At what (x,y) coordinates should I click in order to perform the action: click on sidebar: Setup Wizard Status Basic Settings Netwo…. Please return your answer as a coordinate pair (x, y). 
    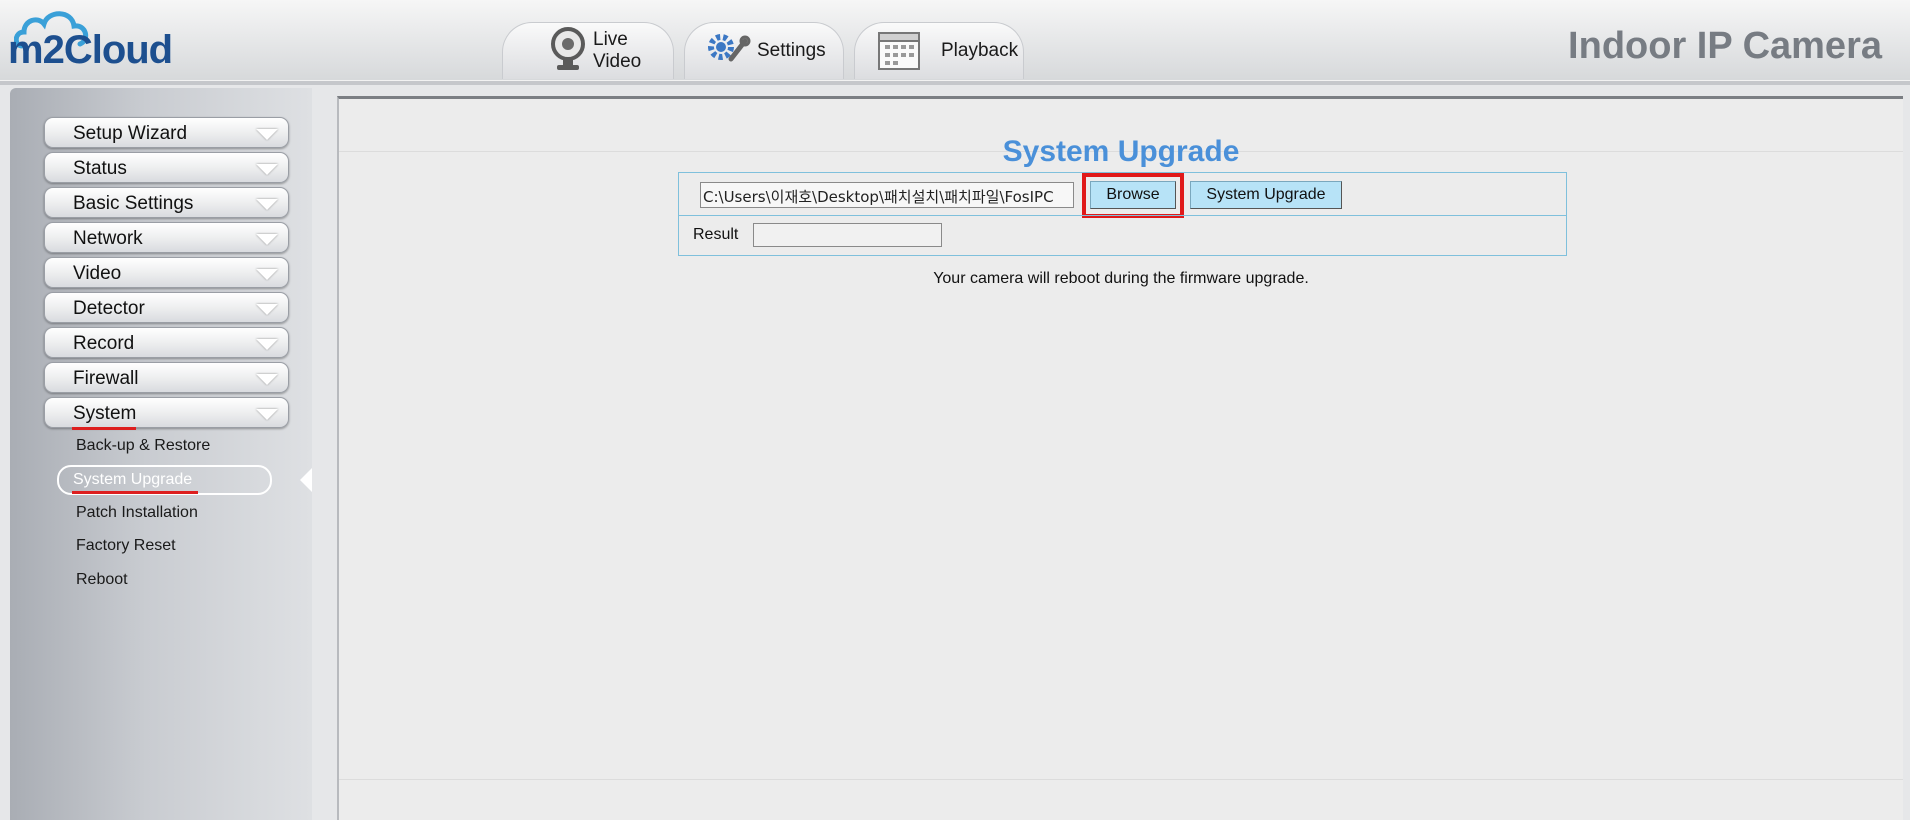
    Looking at the image, I should click on (161, 454).